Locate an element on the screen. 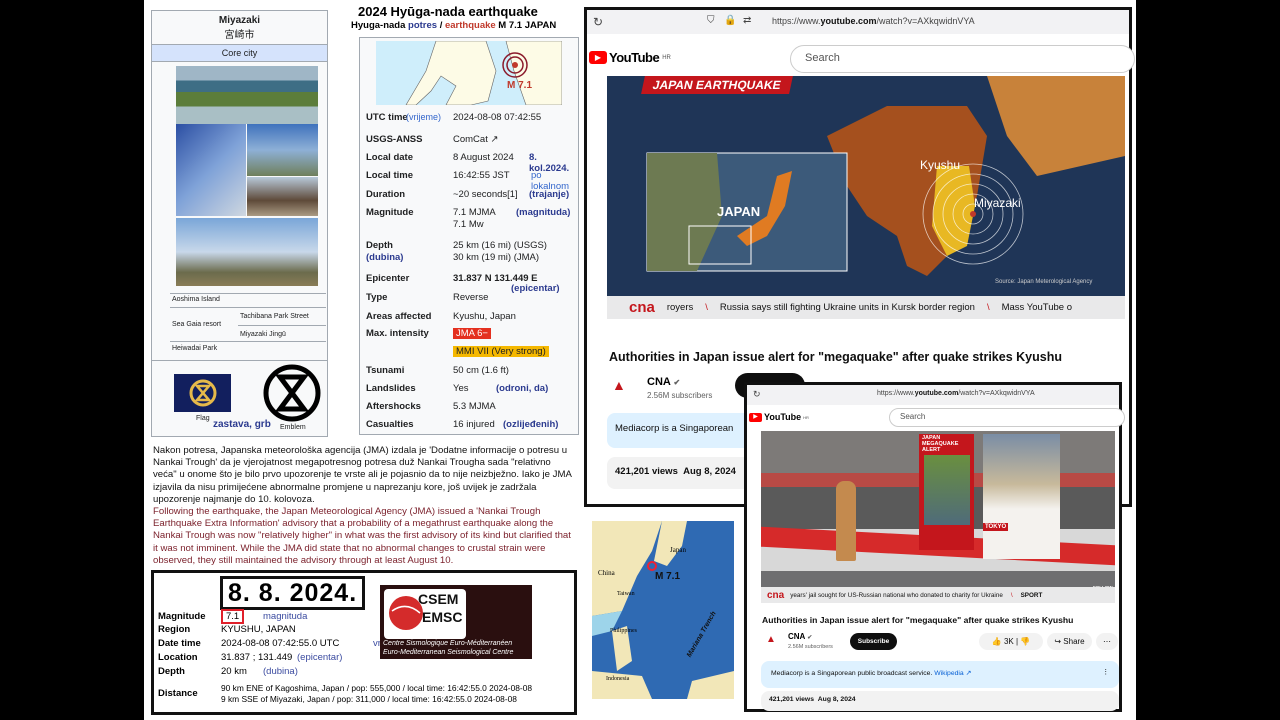 This screenshot has height=720, width=1280. emsc-row-value: 31.837 ; 131.449 is located at coordinates (257, 657).